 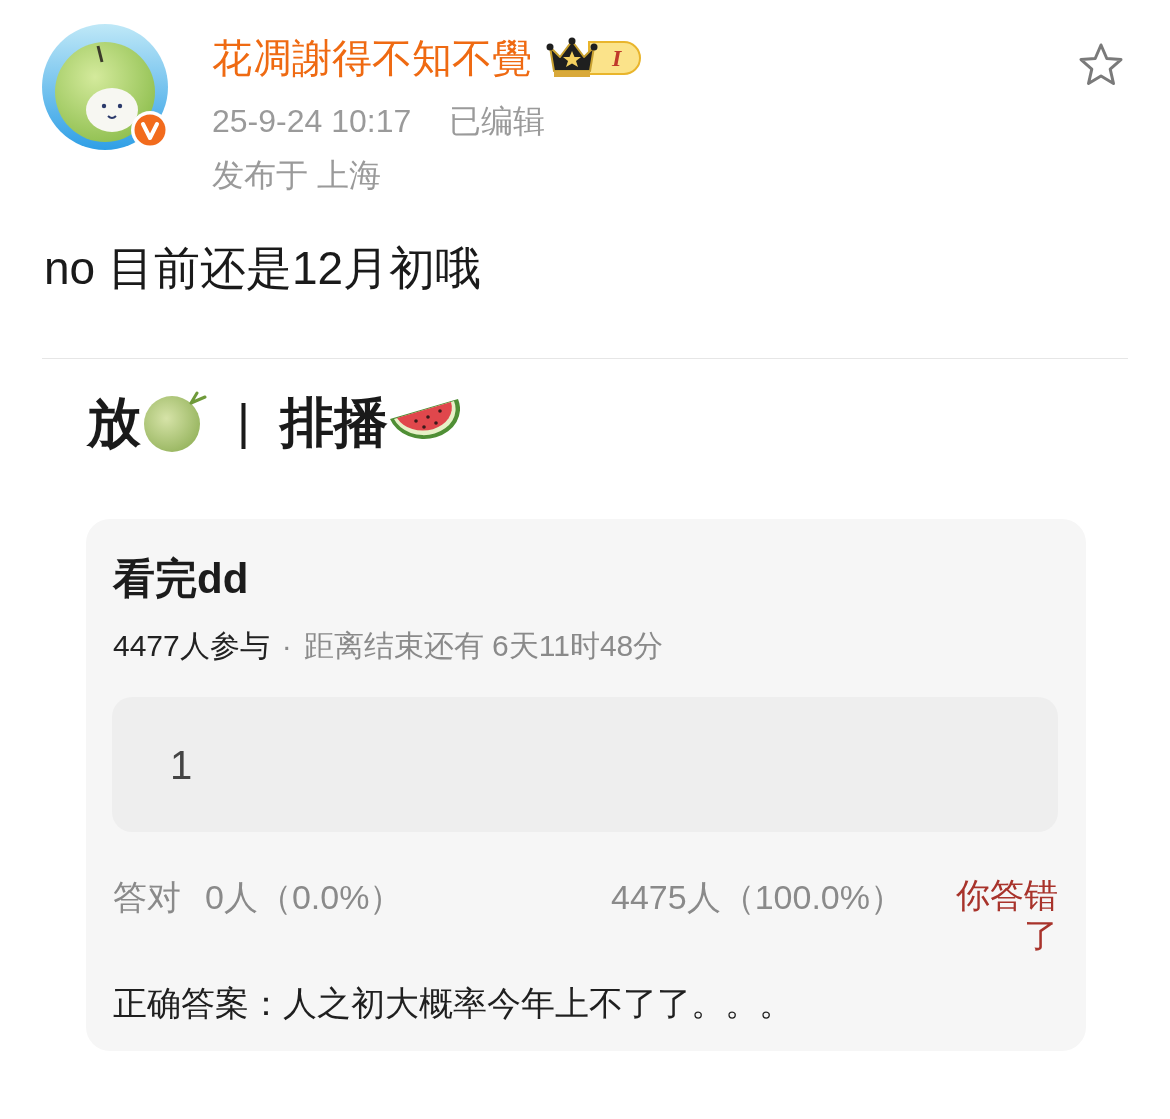 What do you see at coordinates (1101, 65) in the screenshot?
I see `star-icon` at bounding box center [1101, 65].